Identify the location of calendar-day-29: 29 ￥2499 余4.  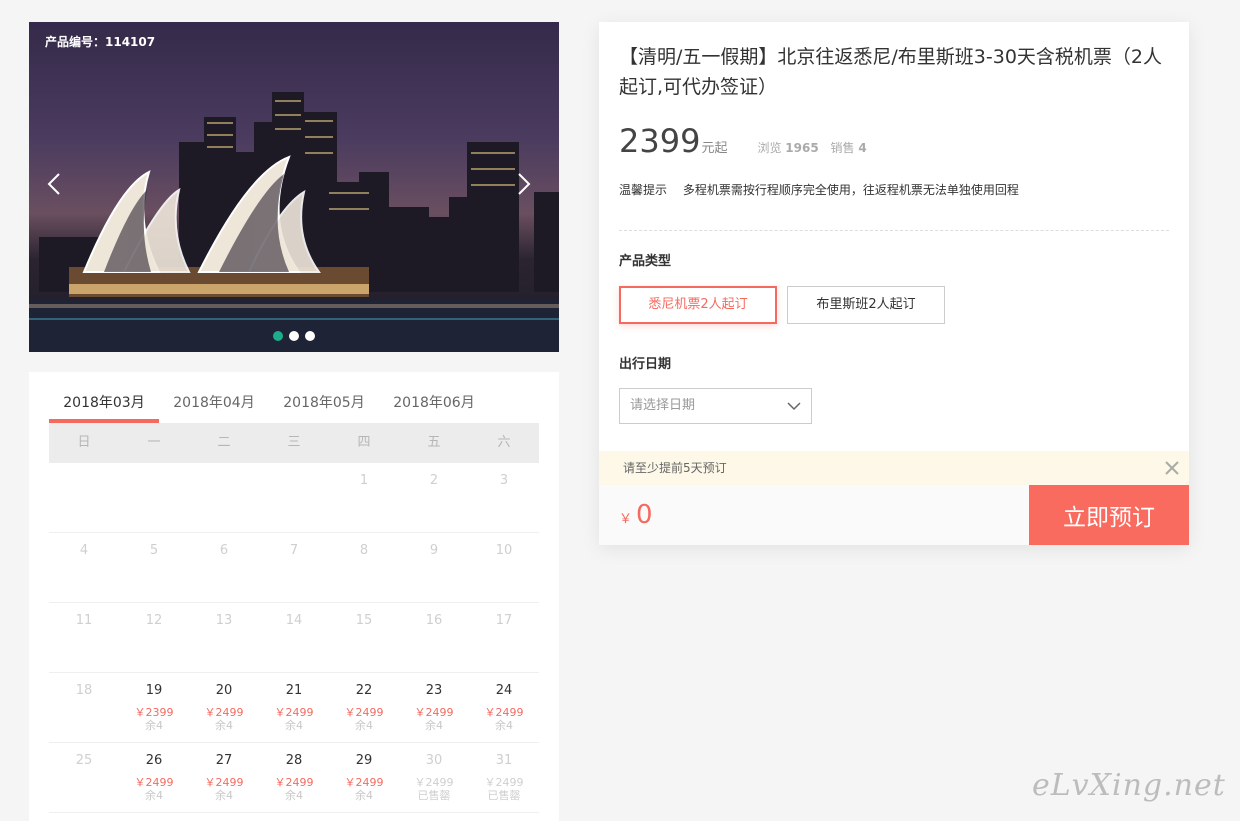
(364, 778).